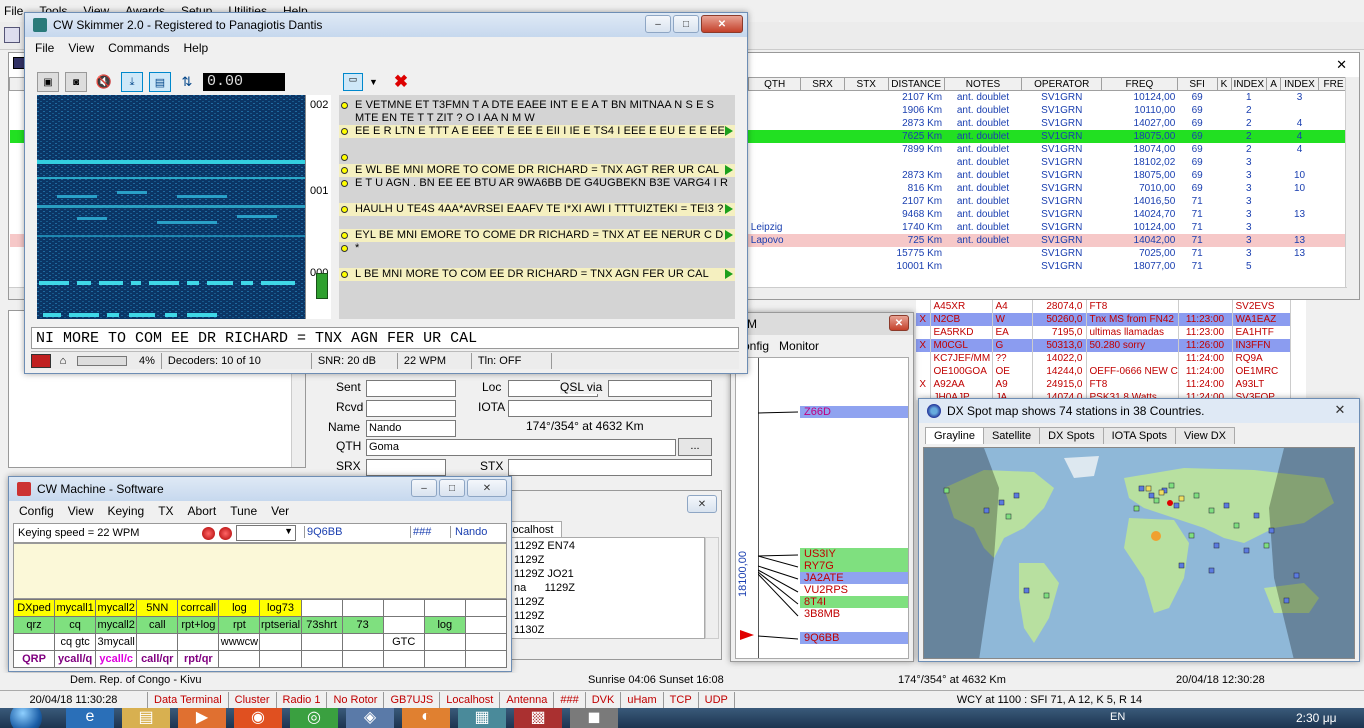  I want to click on log-window-close: ✕, so click(1341, 65).